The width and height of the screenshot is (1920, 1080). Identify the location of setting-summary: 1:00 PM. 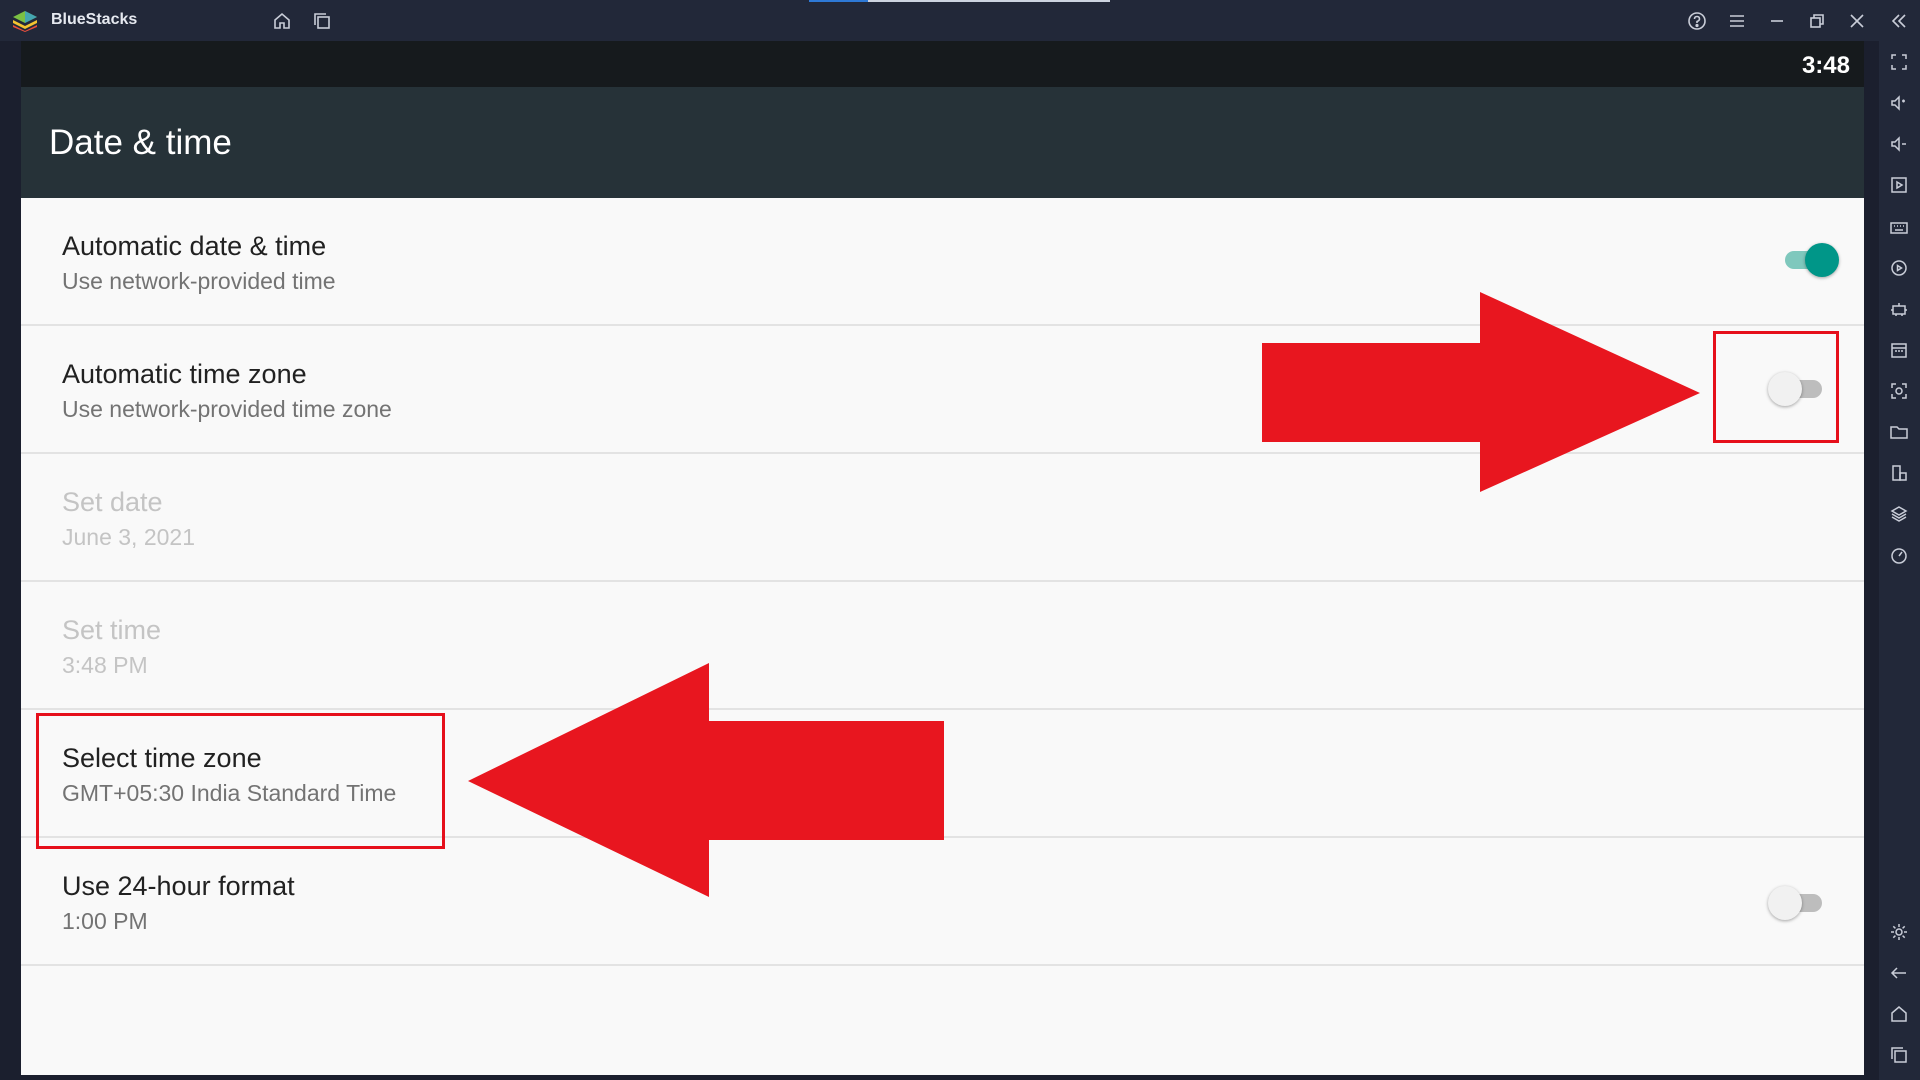
(105, 921).